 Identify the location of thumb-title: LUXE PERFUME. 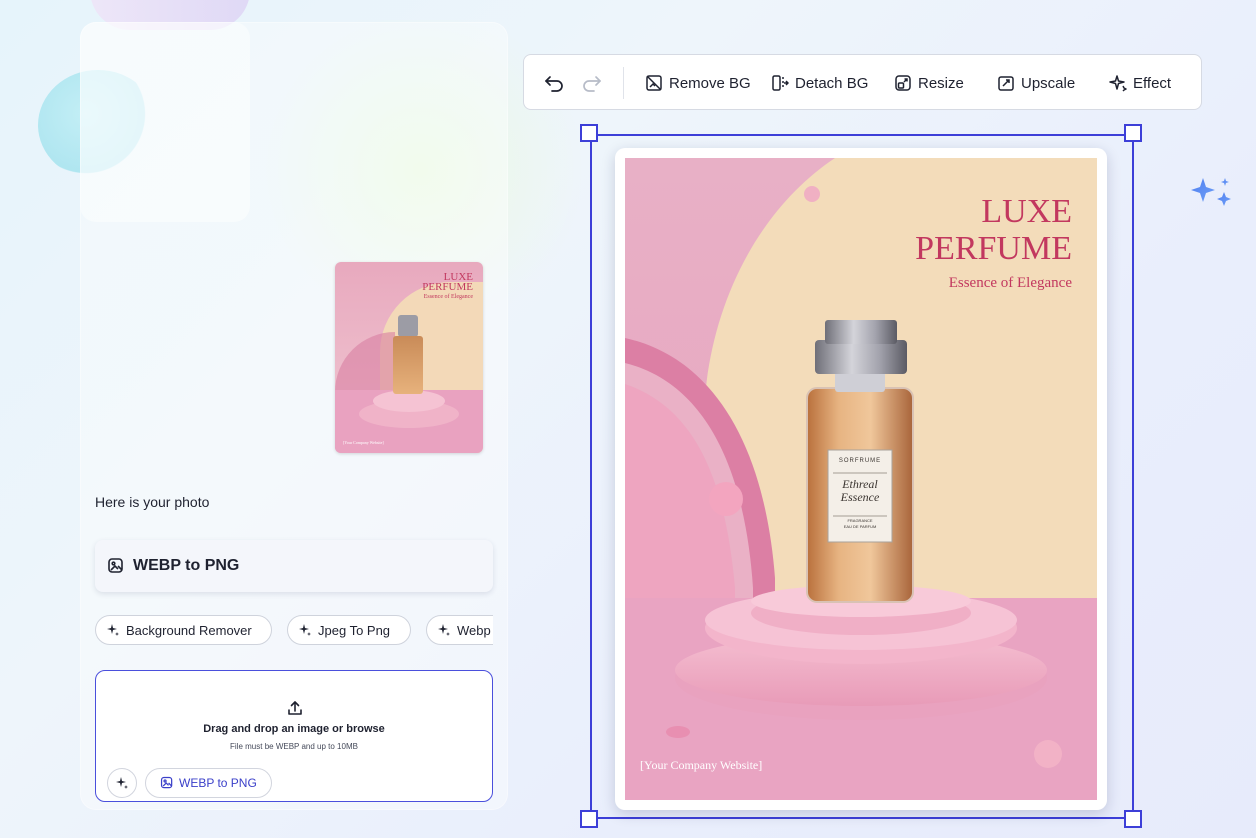
(447, 282).